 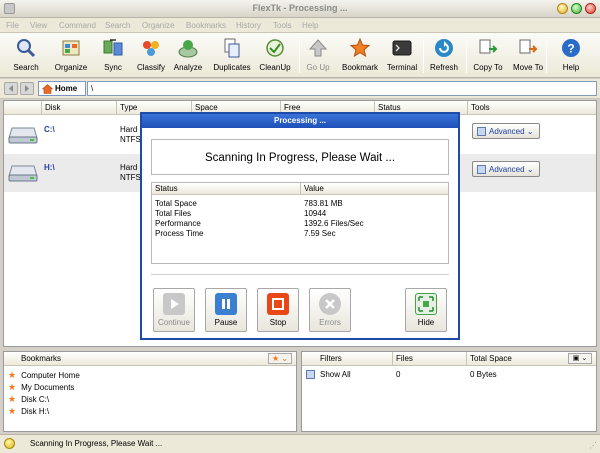 I want to click on bookmark-item: ★ My Documents, so click(x=41, y=387).